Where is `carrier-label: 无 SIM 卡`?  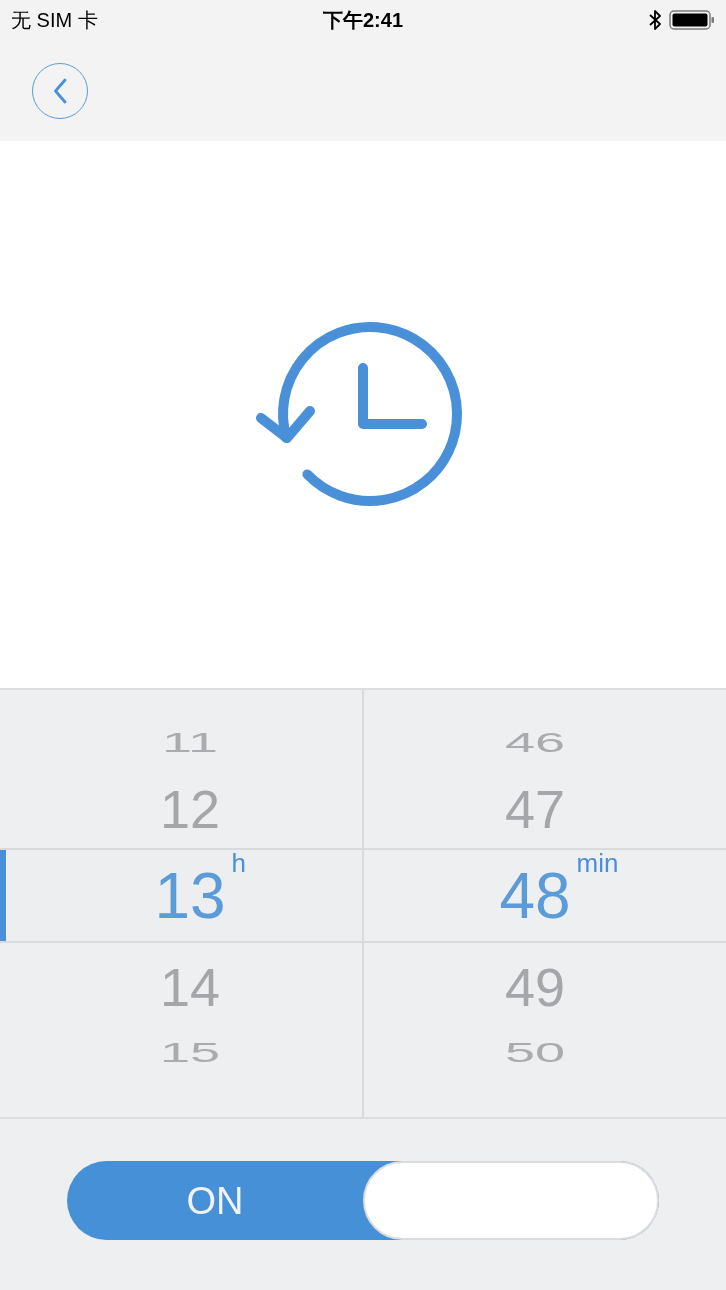 carrier-label: 无 SIM 卡 is located at coordinates (55, 20).